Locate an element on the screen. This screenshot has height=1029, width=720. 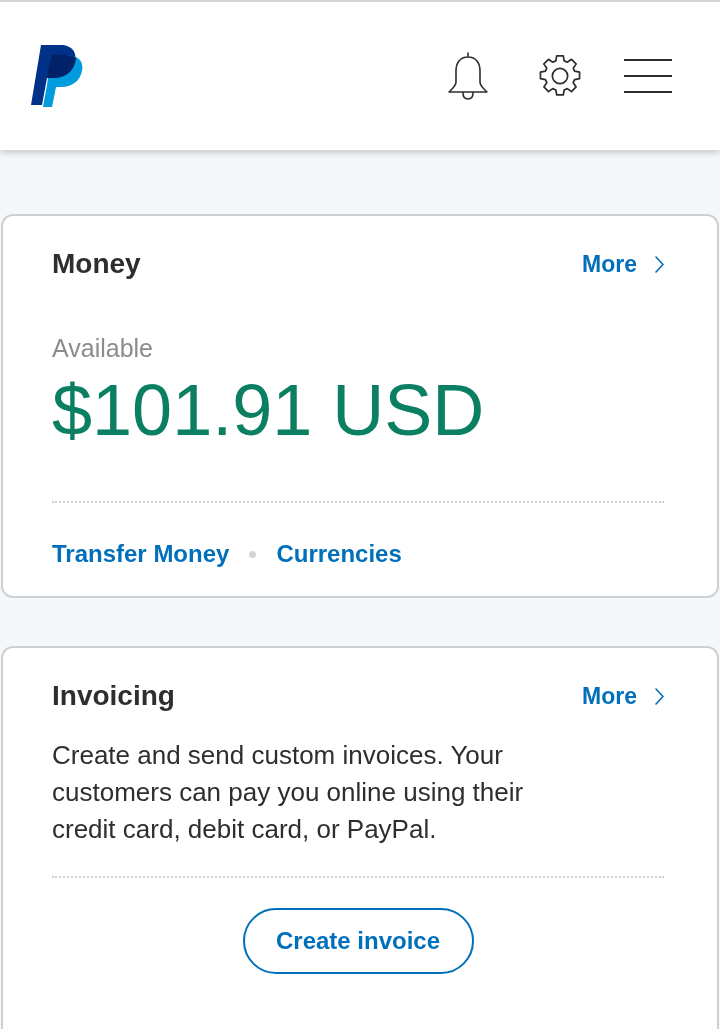
logo-icon is located at coordinates (57, 76).